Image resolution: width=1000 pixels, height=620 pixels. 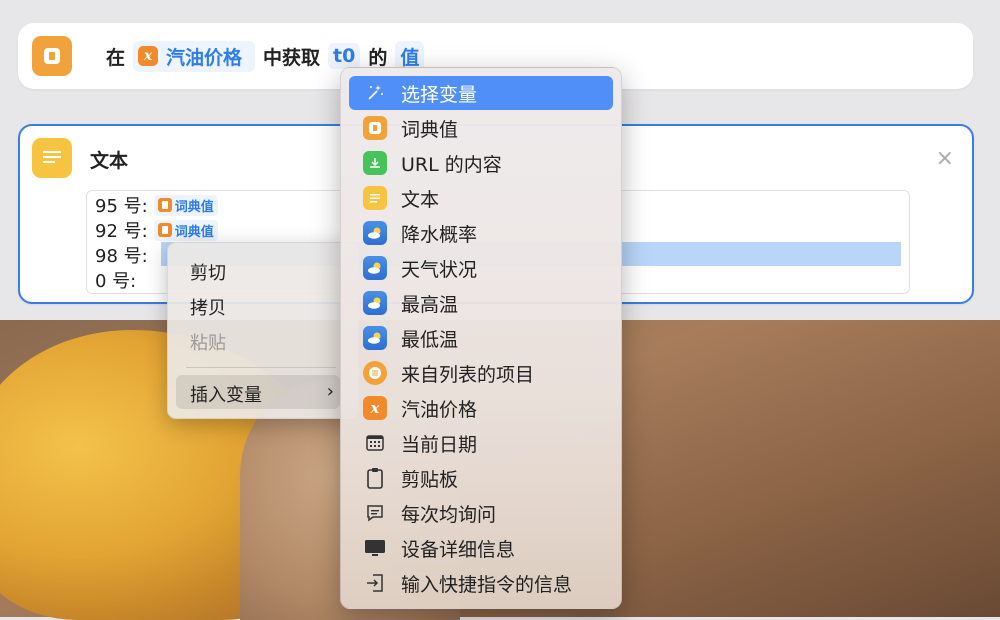 What do you see at coordinates (109, 161) in the screenshot?
I see `action-title: 文本` at bounding box center [109, 161].